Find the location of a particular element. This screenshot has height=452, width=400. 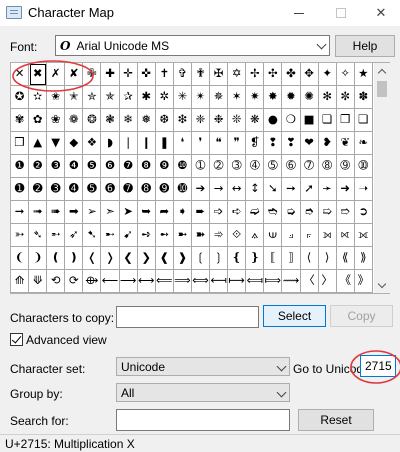

char-cell: ➓ is located at coordinates (182, 189).